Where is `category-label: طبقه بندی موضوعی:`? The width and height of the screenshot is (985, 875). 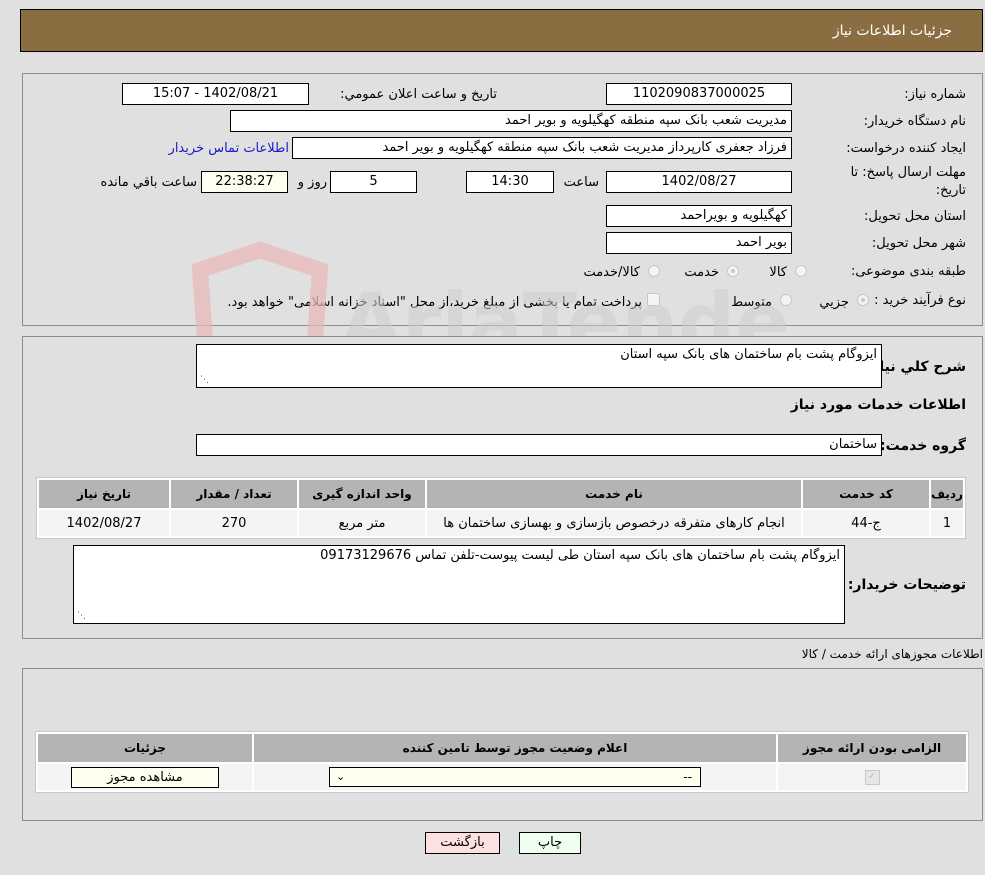
category-label: طبقه بندی موضوعی: is located at coordinates (908, 271).